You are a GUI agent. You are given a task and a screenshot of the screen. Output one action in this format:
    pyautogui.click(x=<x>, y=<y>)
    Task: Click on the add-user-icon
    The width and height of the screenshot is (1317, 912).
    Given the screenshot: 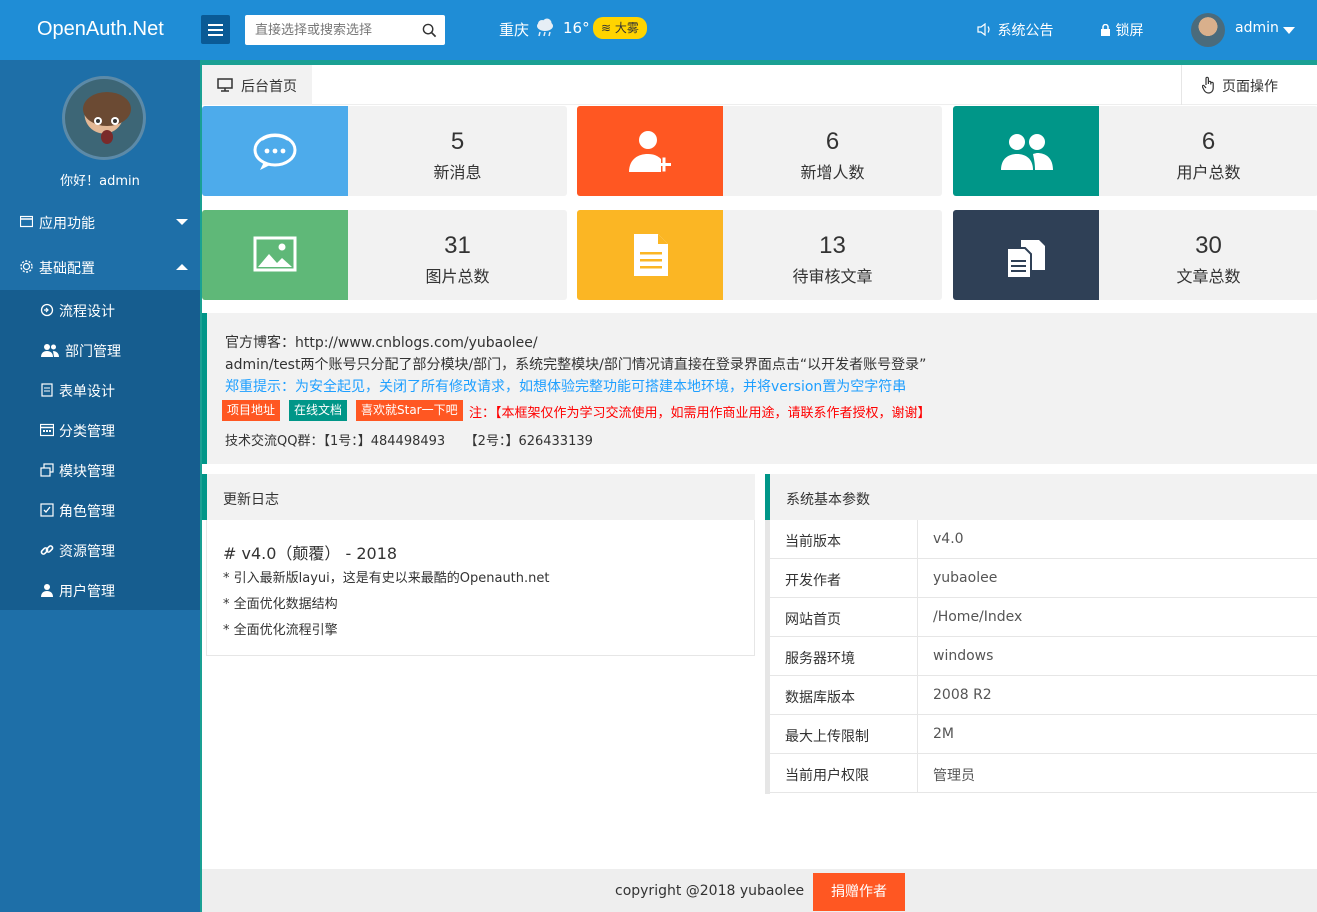 What is the action you would take?
    pyautogui.click(x=650, y=151)
    